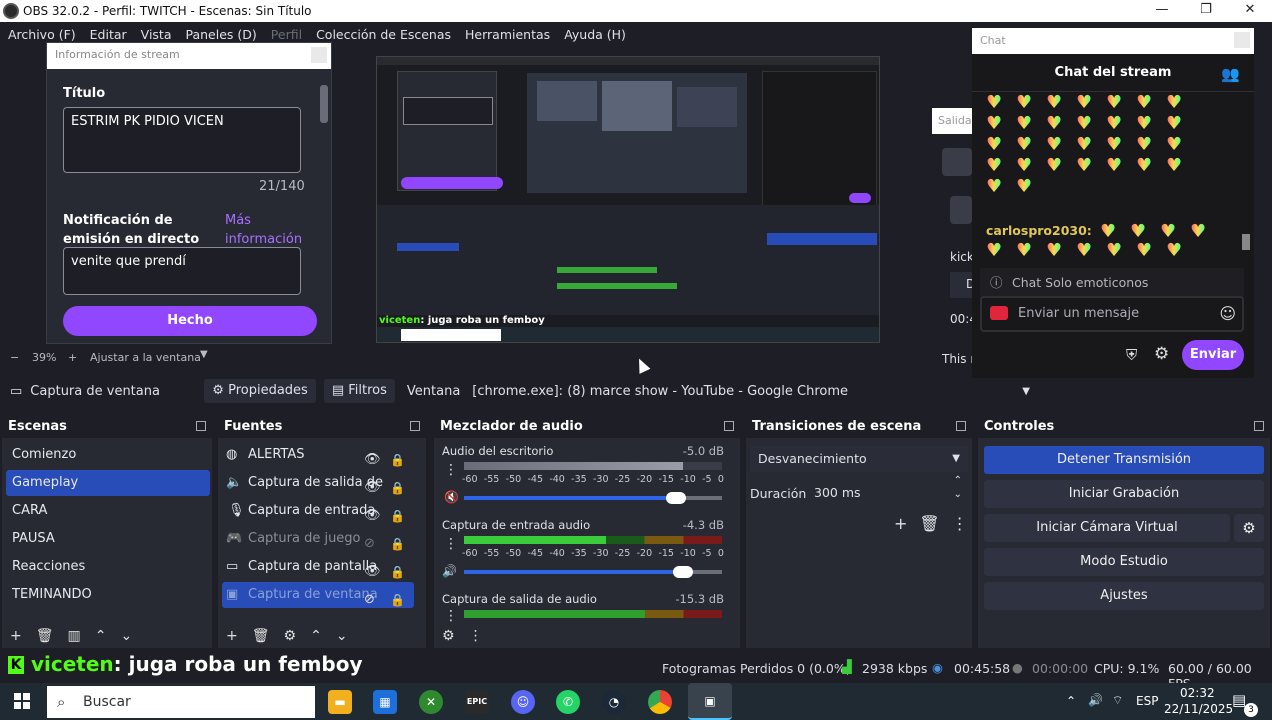 The width and height of the screenshot is (1272, 720). What do you see at coordinates (1246, 242) in the screenshot?
I see `chat-scrollbar` at bounding box center [1246, 242].